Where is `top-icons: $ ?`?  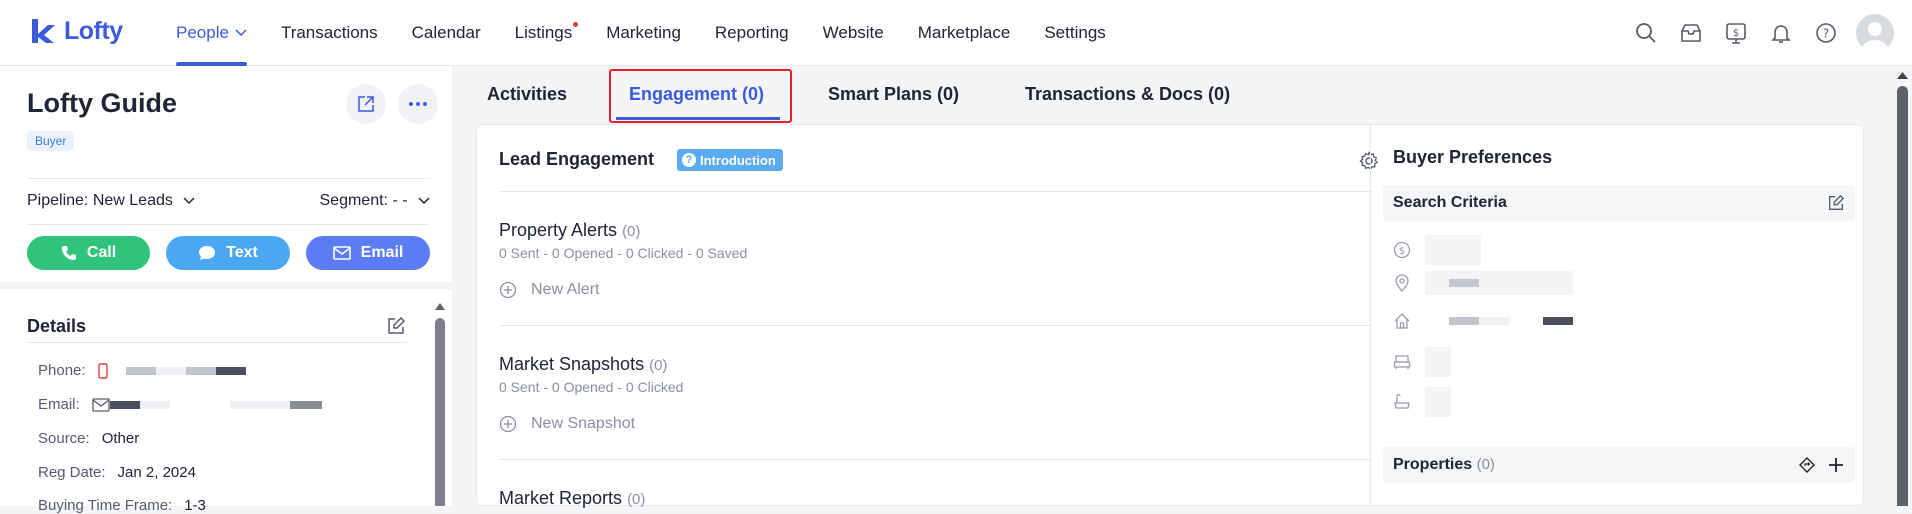
top-icons: $ ? is located at coordinates (1771, 33).